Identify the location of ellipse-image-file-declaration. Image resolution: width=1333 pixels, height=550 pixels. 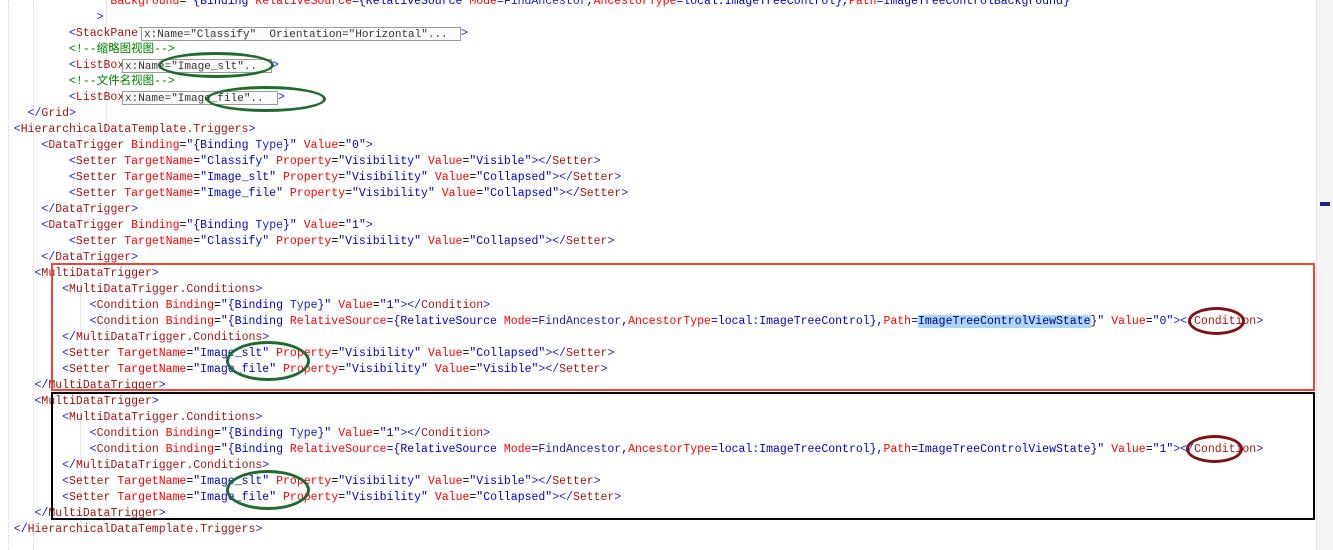
(266, 99).